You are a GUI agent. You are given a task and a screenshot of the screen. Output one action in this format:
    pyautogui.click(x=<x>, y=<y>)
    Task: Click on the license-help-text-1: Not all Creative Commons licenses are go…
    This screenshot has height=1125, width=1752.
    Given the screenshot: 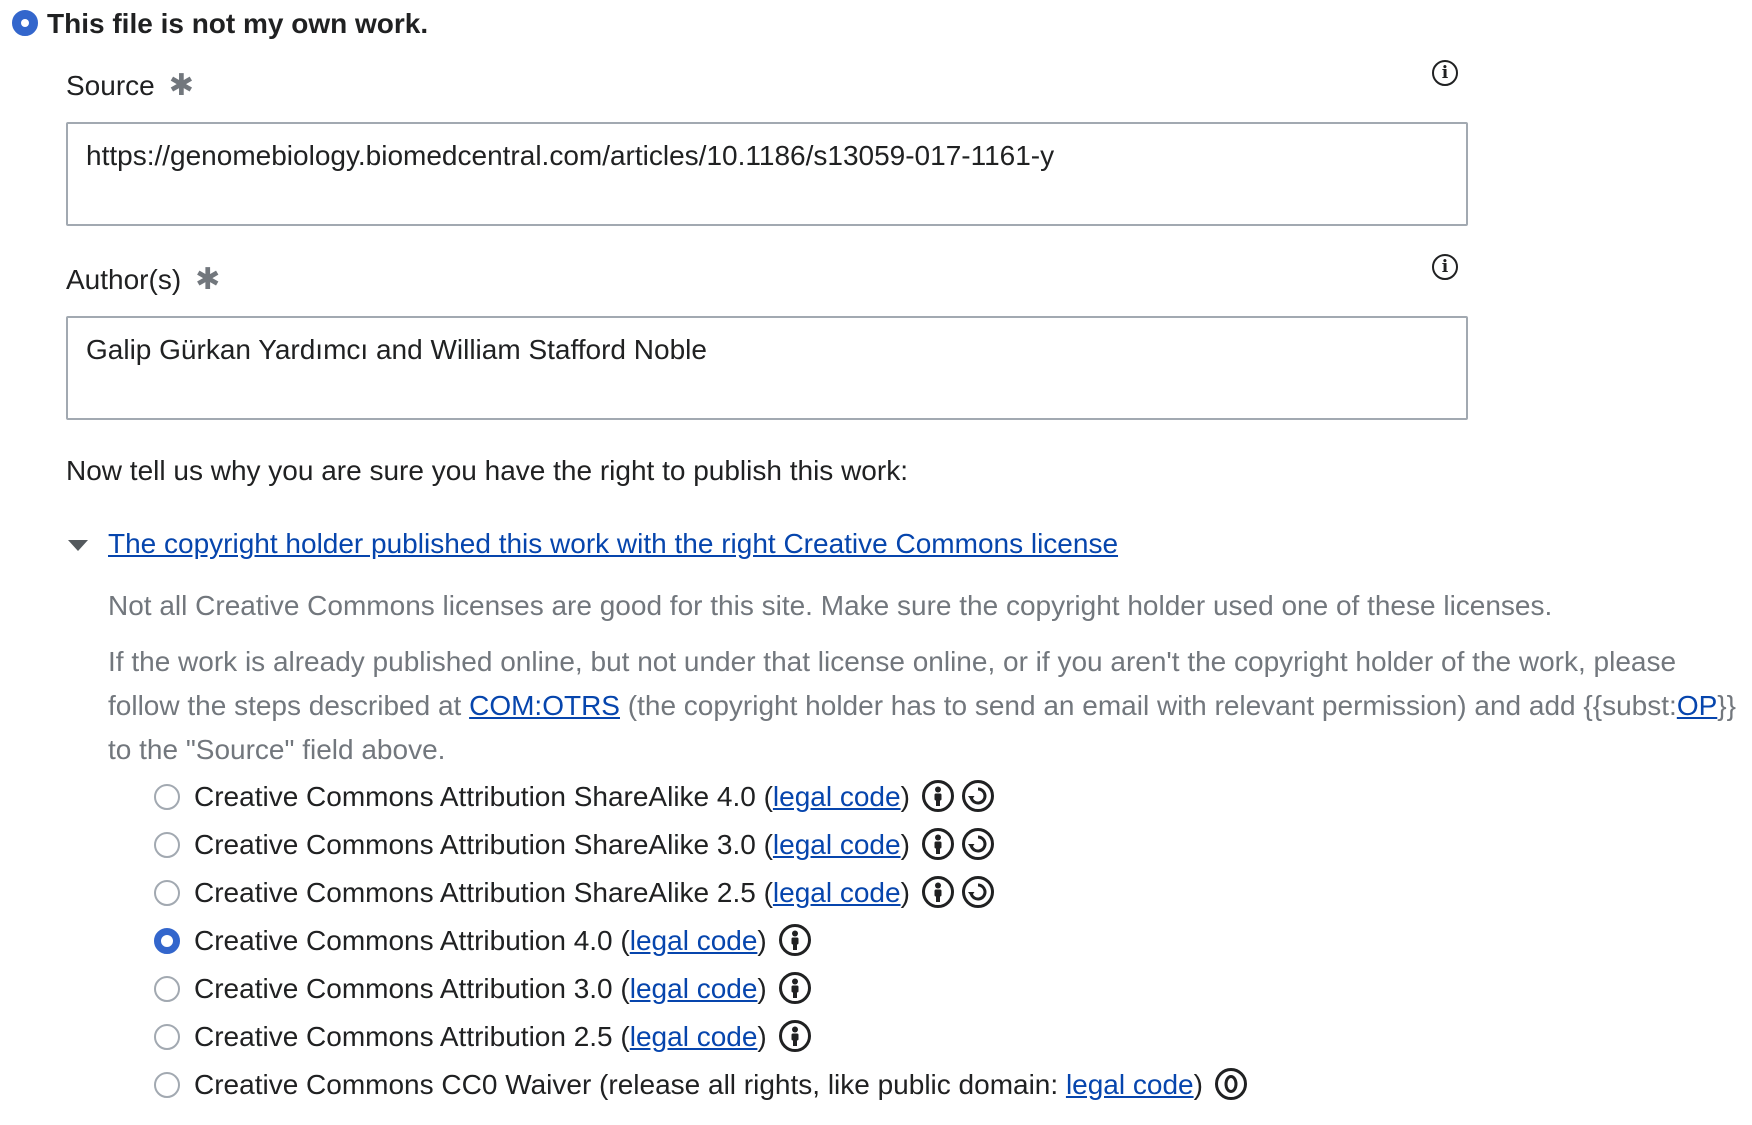 What is the action you would take?
    pyautogui.click(x=830, y=605)
    